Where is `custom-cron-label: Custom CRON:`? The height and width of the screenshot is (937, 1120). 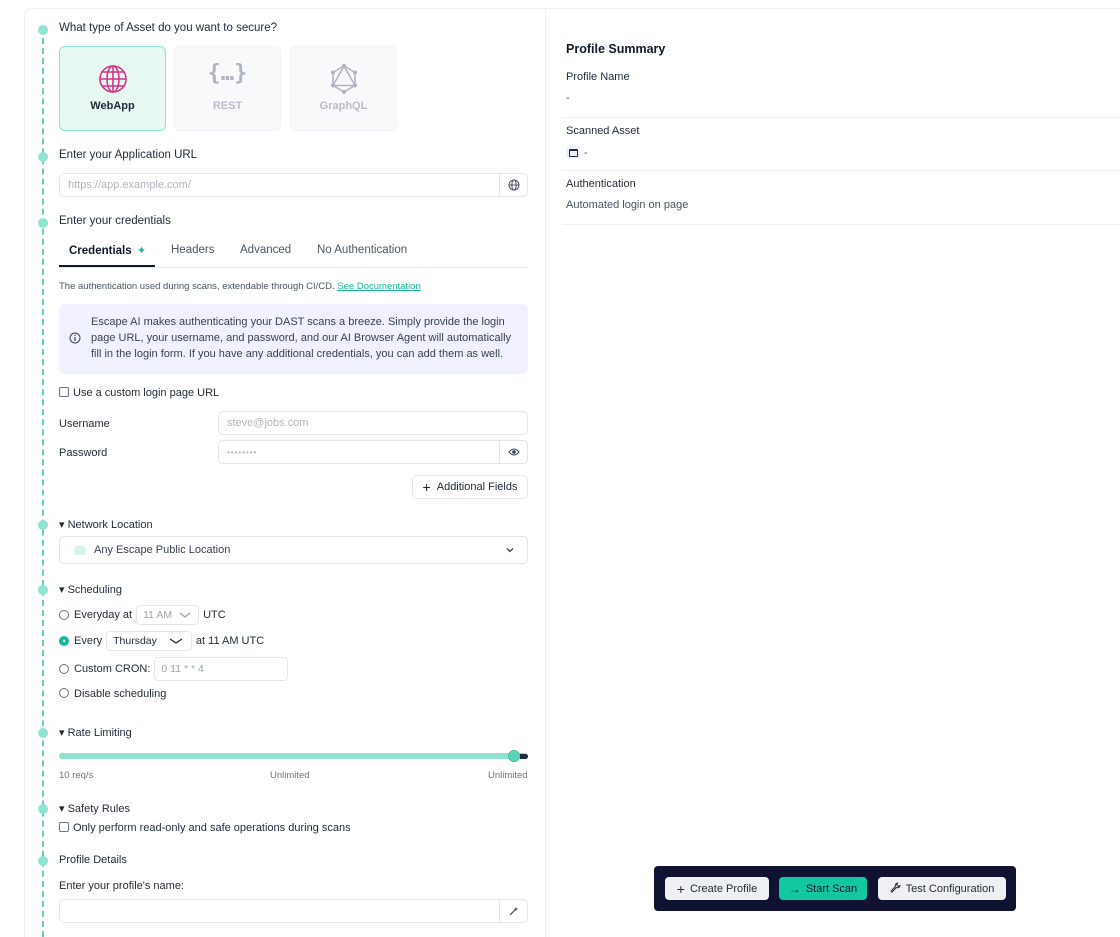
custom-cron-label: Custom CRON: is located at coordinates (112, 669).